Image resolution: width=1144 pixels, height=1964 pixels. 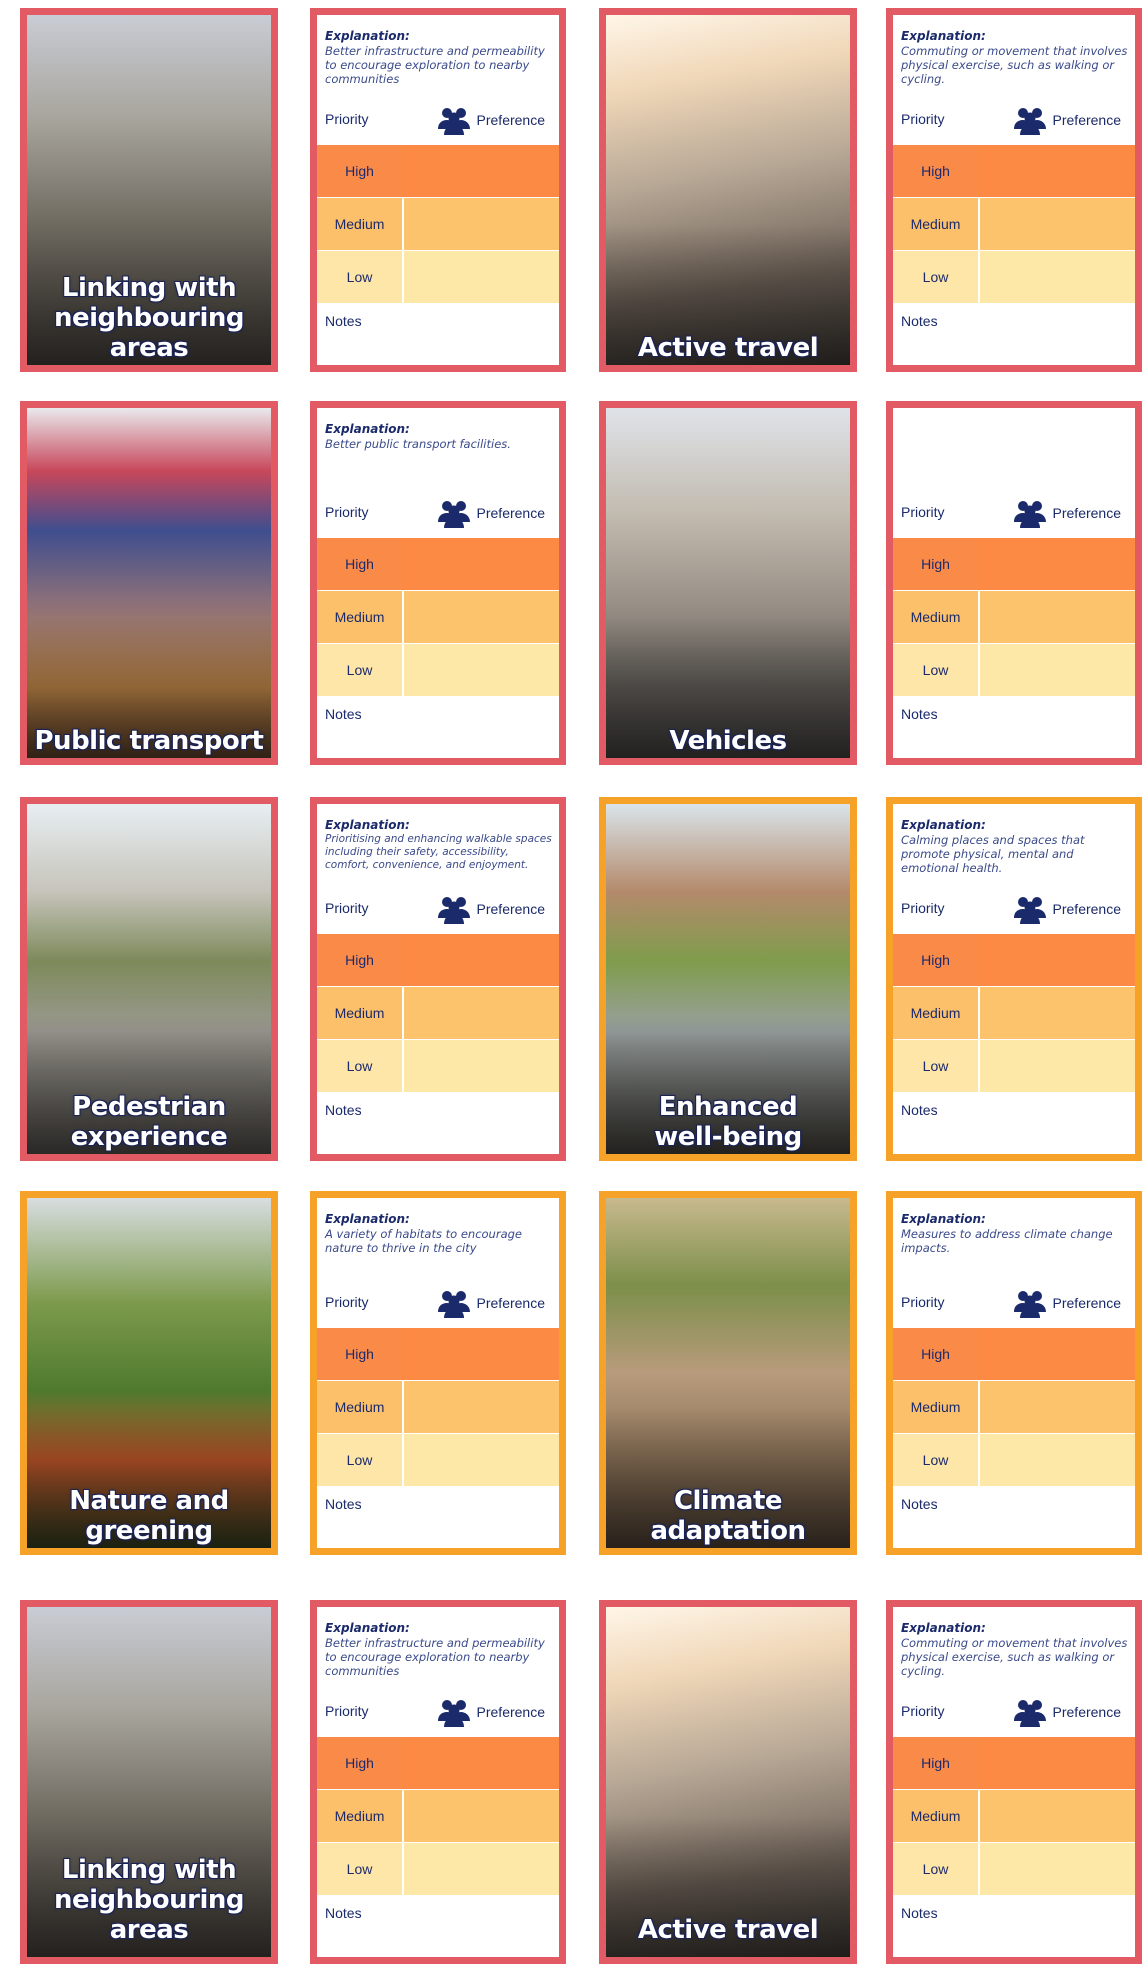 What do you see at coordinates (728, 979) in the screenshot?
I see `photo-card-well-being: Enhanced well-being` at bounding box center [728, 979].